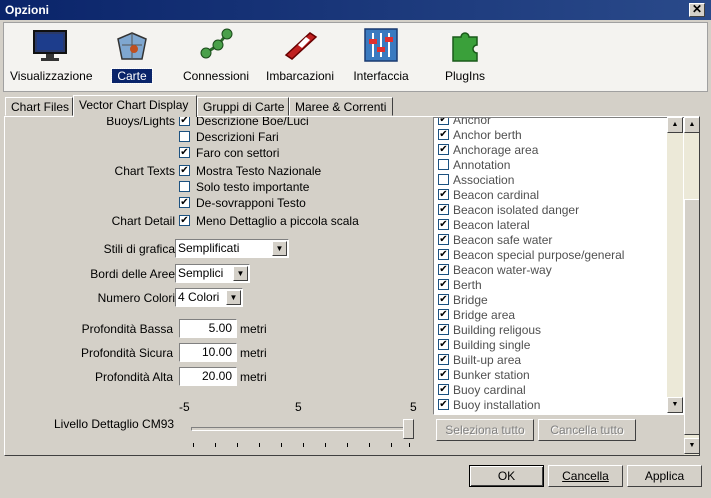 This screenshot has height=498, width=711. What do you see at coordinates (184, 152) in the screenshot?
I see `checkbox-faro-settori: ✔` at bounding box center [184, 152].